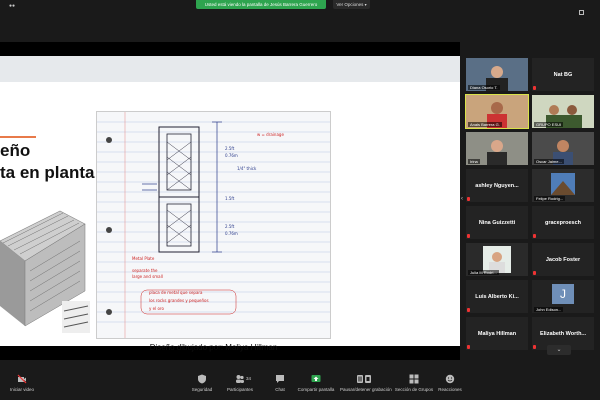 Image resolution: width=600 pixels, height=400 pixels. I want to click on slide-accent-rule, so click(18, 137).